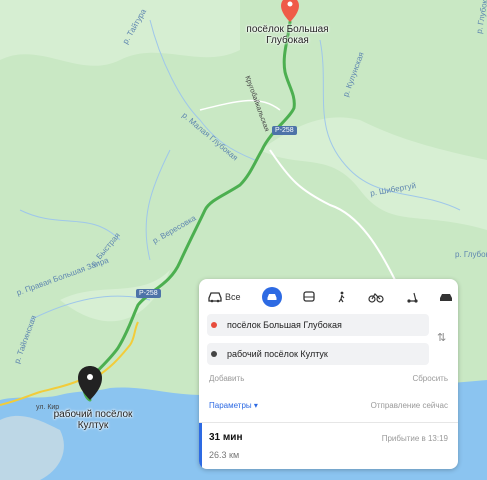  Describe the element at coordinates (93, 425) in the screenshot. I see `end-city-line-2: Култук` at that location.